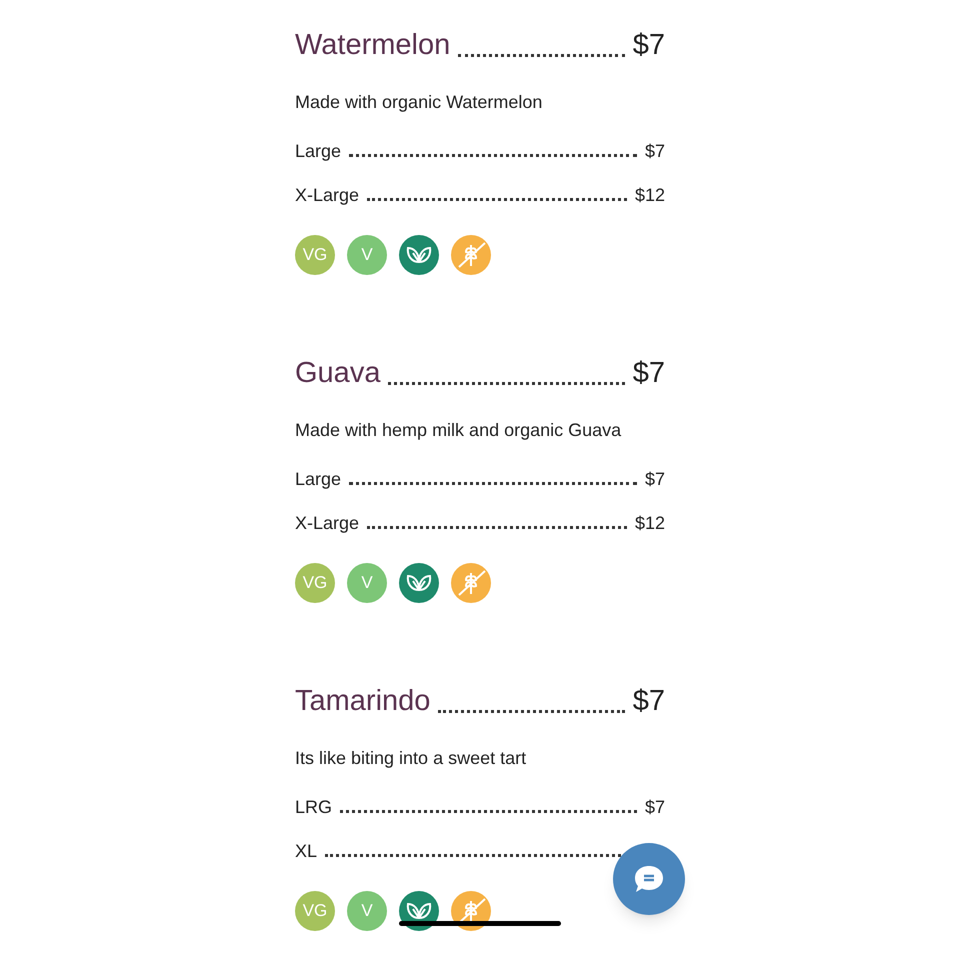 This screenshot has width=960, height=960. What do you see at coordinates (458, 430) in the screenshot?
I see `item-description: Made with hemp milk and organic Guava` at bounding box center [458, 430].